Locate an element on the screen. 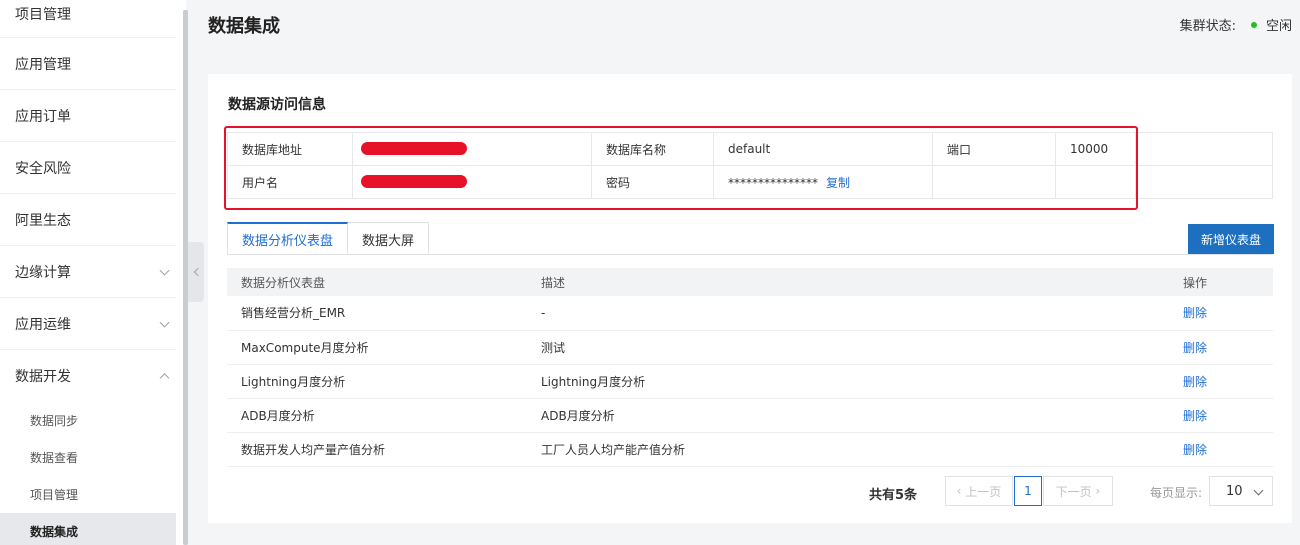 The image size is (1300, 545). dashboard-desc: 工厂人员人均产能产值分析 is located at coordinates (848, 449).